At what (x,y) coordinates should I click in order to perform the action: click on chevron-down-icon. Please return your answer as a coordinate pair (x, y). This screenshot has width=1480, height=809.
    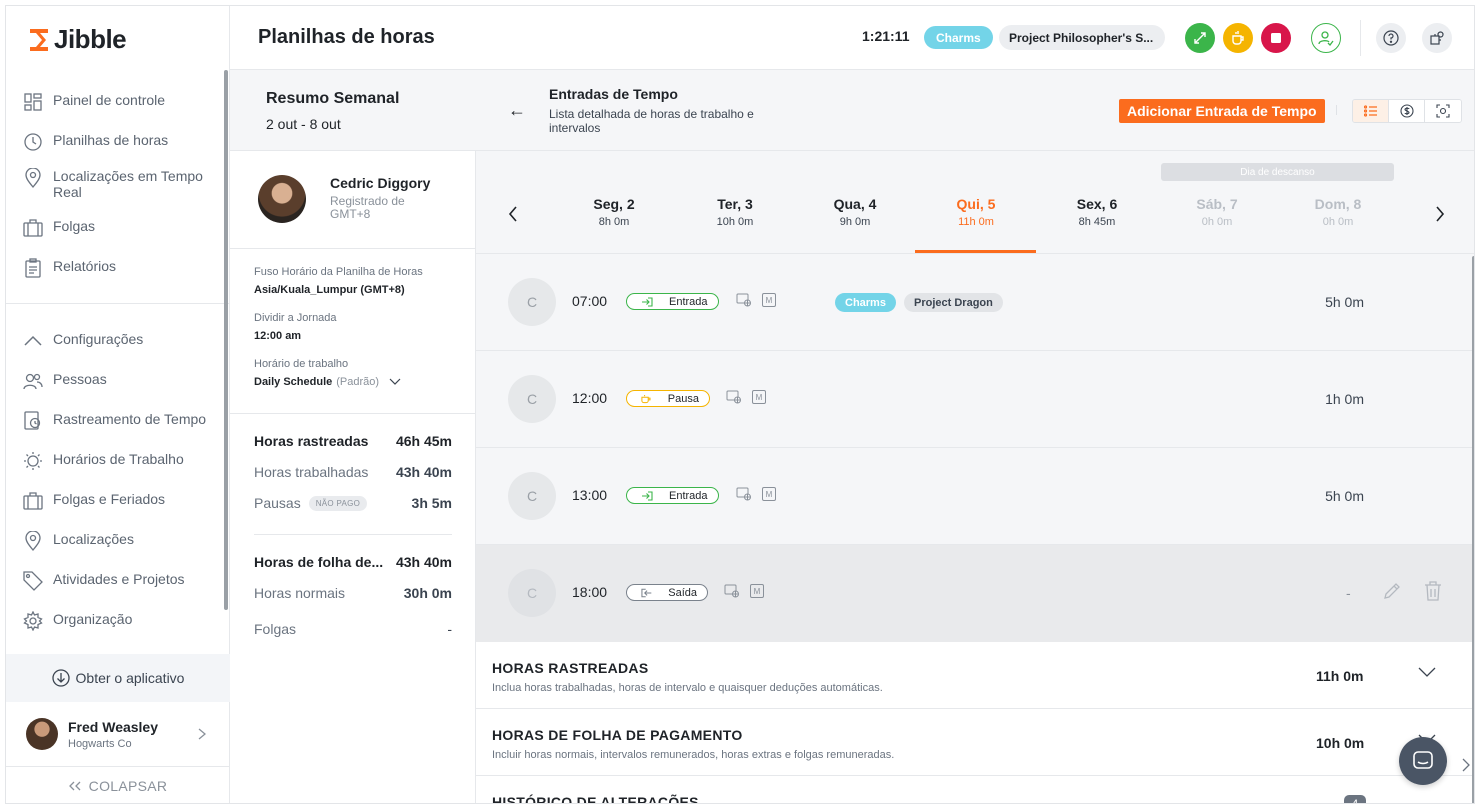
    Looking at the image, I should click on (1427, 672).